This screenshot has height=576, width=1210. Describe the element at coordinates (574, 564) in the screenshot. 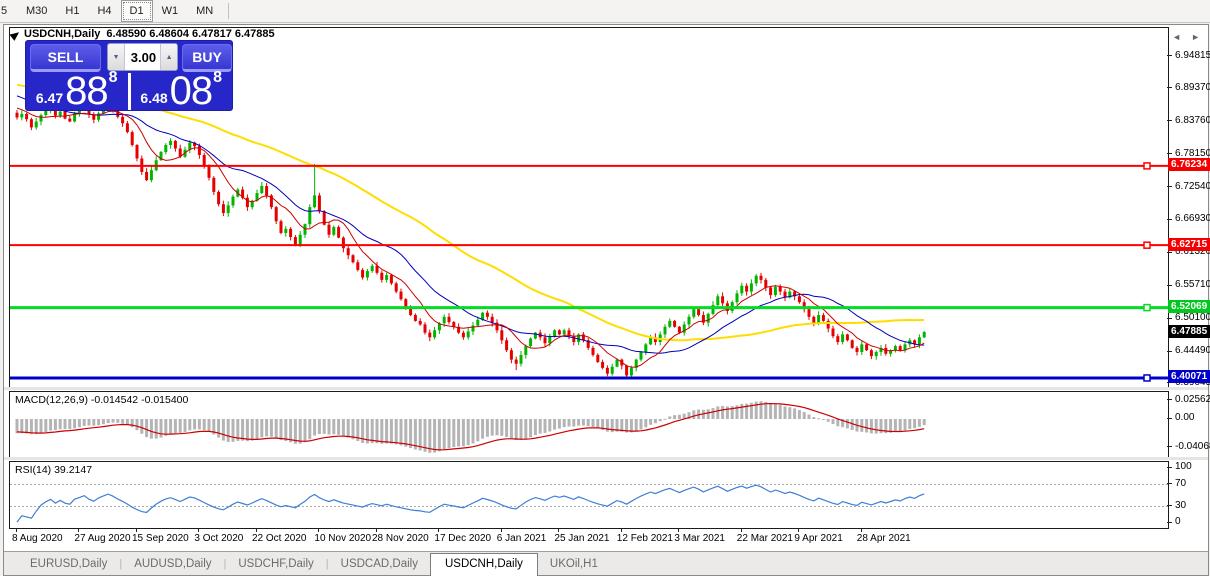

I see `chart-tab-ukoil: UKOil,H1` at that location.